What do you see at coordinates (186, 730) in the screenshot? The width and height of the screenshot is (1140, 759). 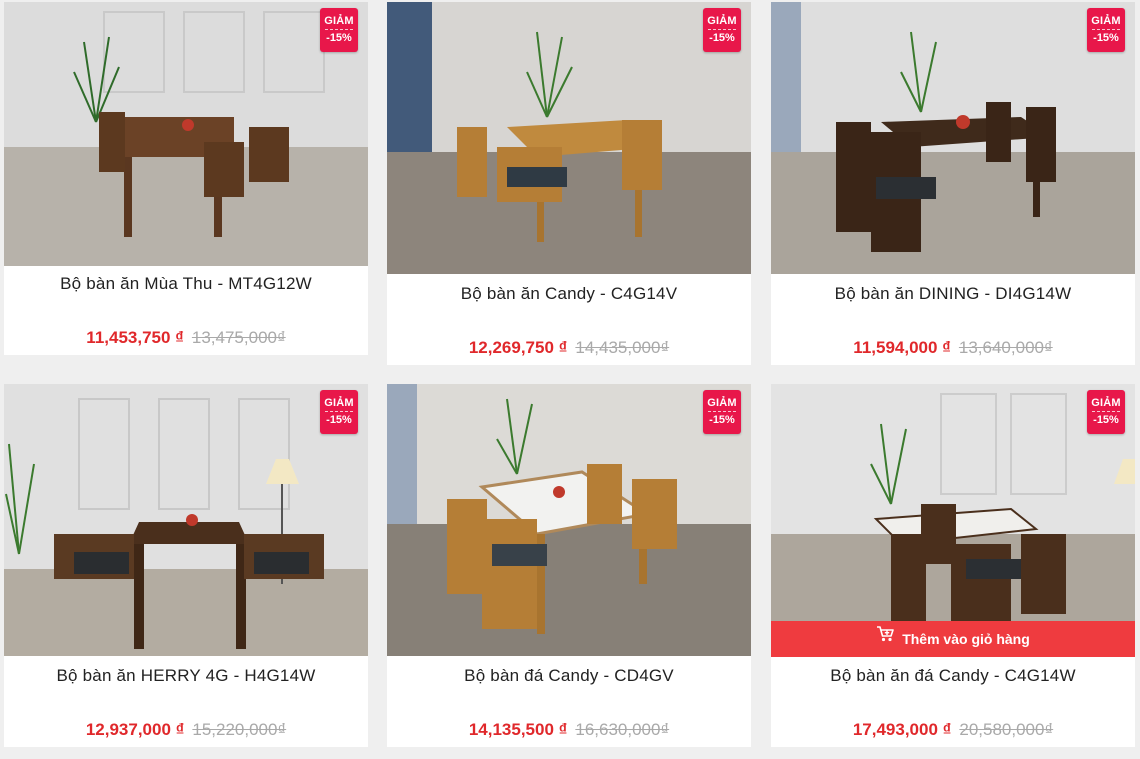 I see `product-prices: 12,937,000 ₫ 15,220,000₫` at bounding box center [186, 730].